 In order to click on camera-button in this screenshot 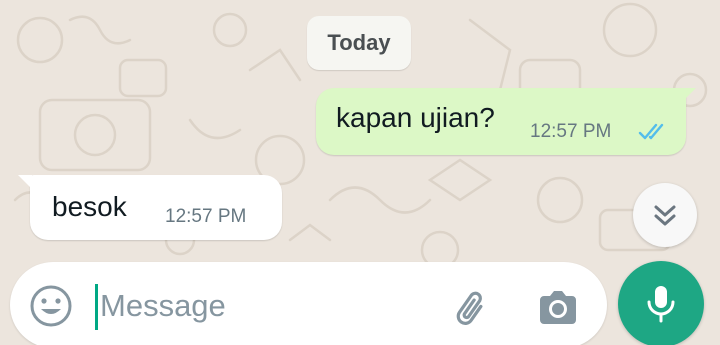, I will do `click(558, 308)`.